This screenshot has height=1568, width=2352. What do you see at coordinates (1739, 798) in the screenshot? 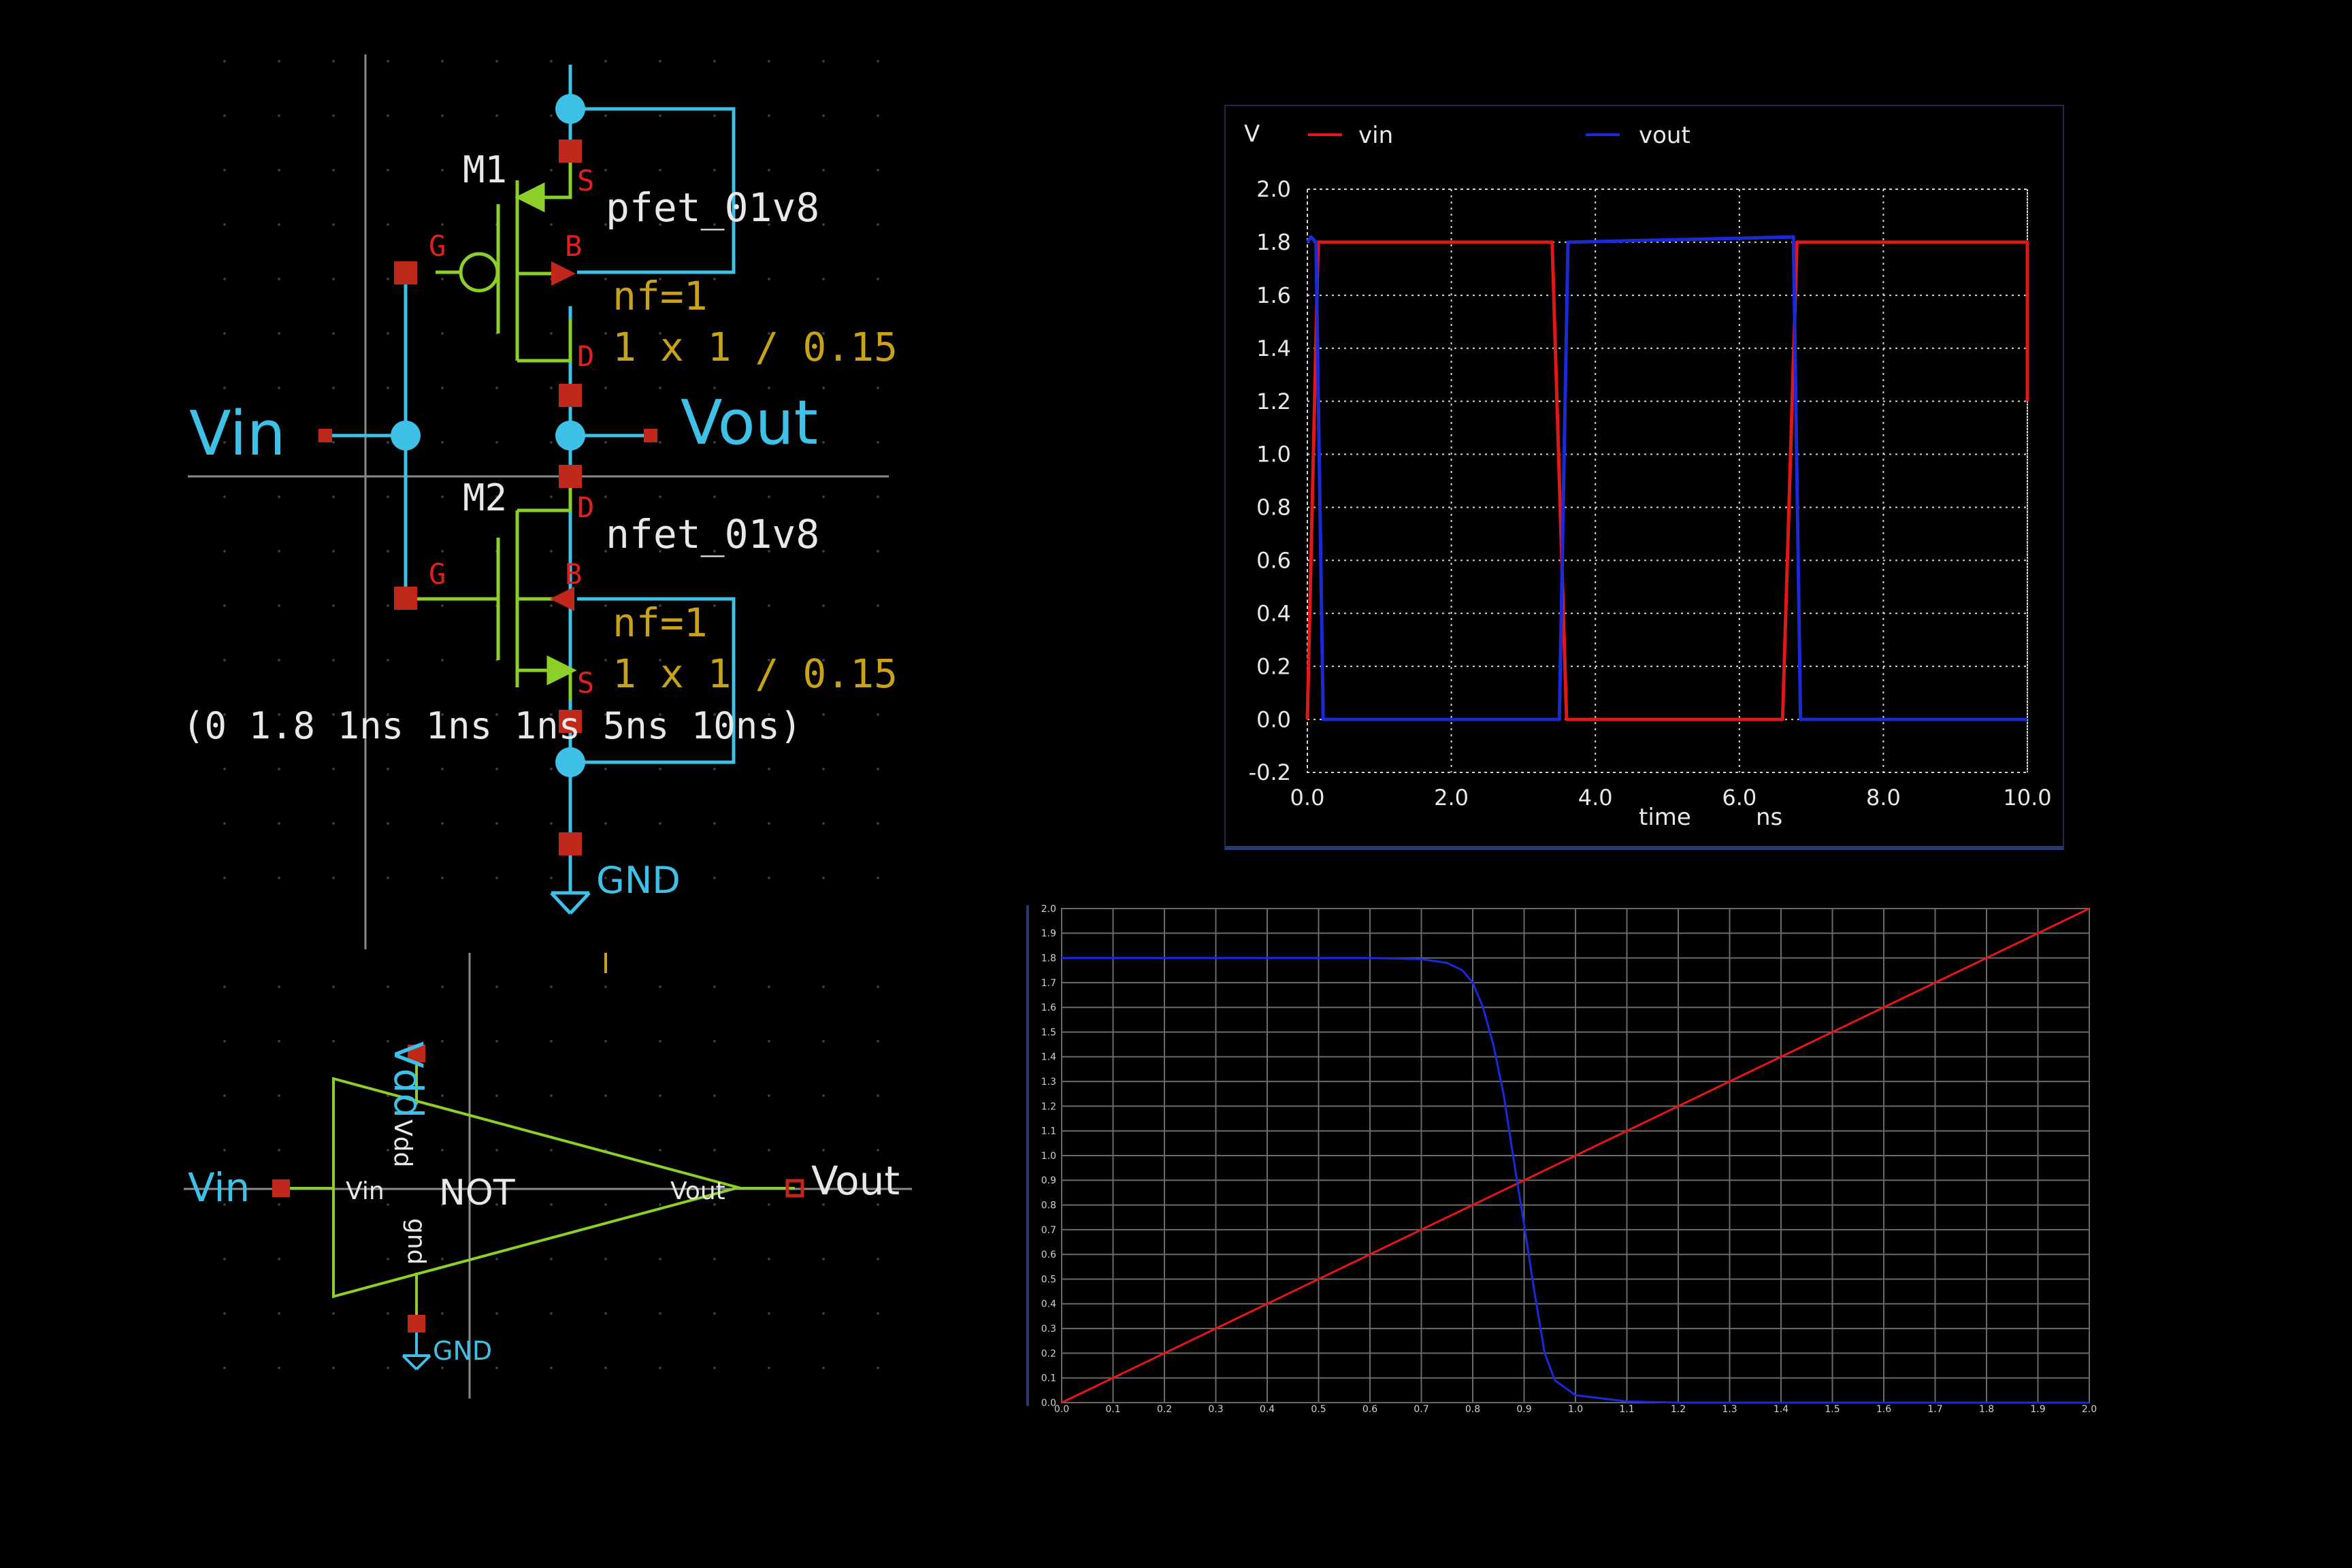
I see `x-tick-label: 6.0` at bounding box center [1739, 798].